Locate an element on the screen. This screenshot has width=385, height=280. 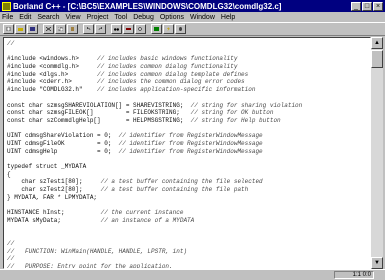
code-segment: HINSTANCE hInst; is located at coordinates (54, 213).